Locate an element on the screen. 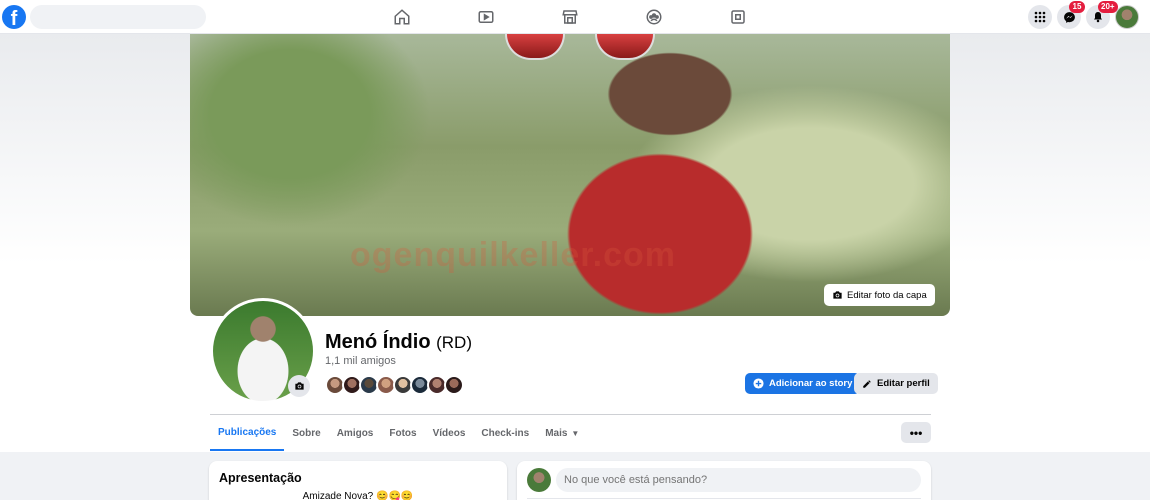 The image size is (1150, 500). facebook-logo-icon: f is located at coordinates (14, 17).